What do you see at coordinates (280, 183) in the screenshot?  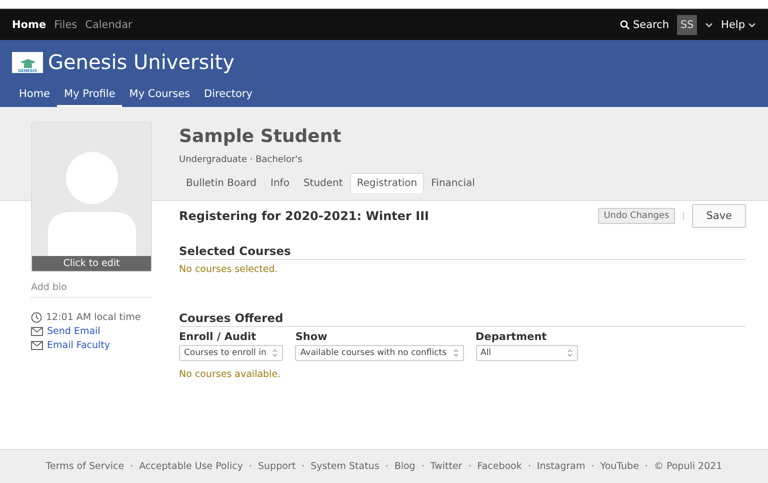 I see `profile-tab: Info` at bounding box center [280, 183].